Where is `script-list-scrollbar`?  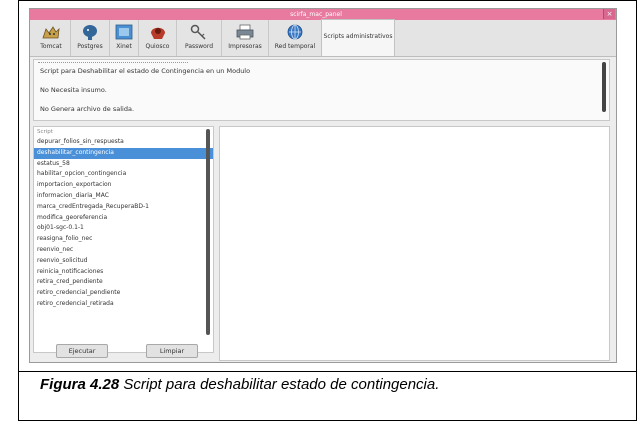 script-list-scrollbar is located at coordinates (208, 232).